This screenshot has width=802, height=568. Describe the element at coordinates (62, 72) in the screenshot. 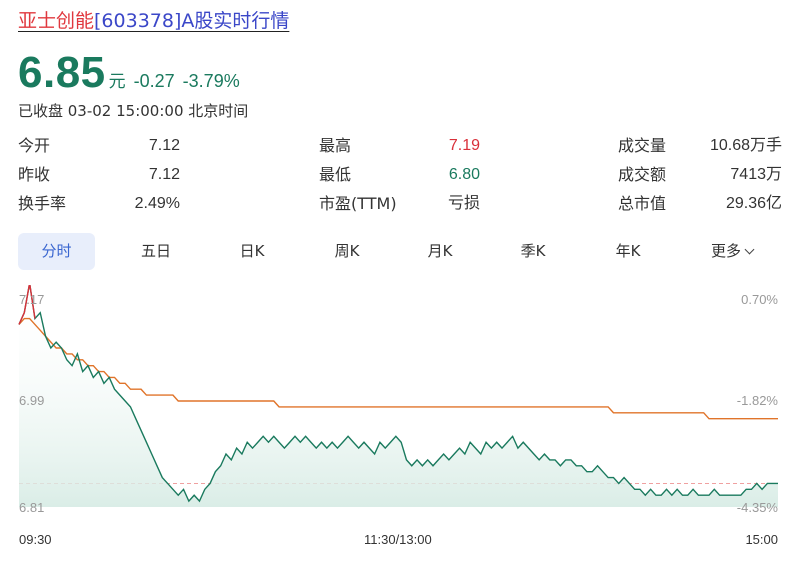

I see `current-price: 6.85` at that location.